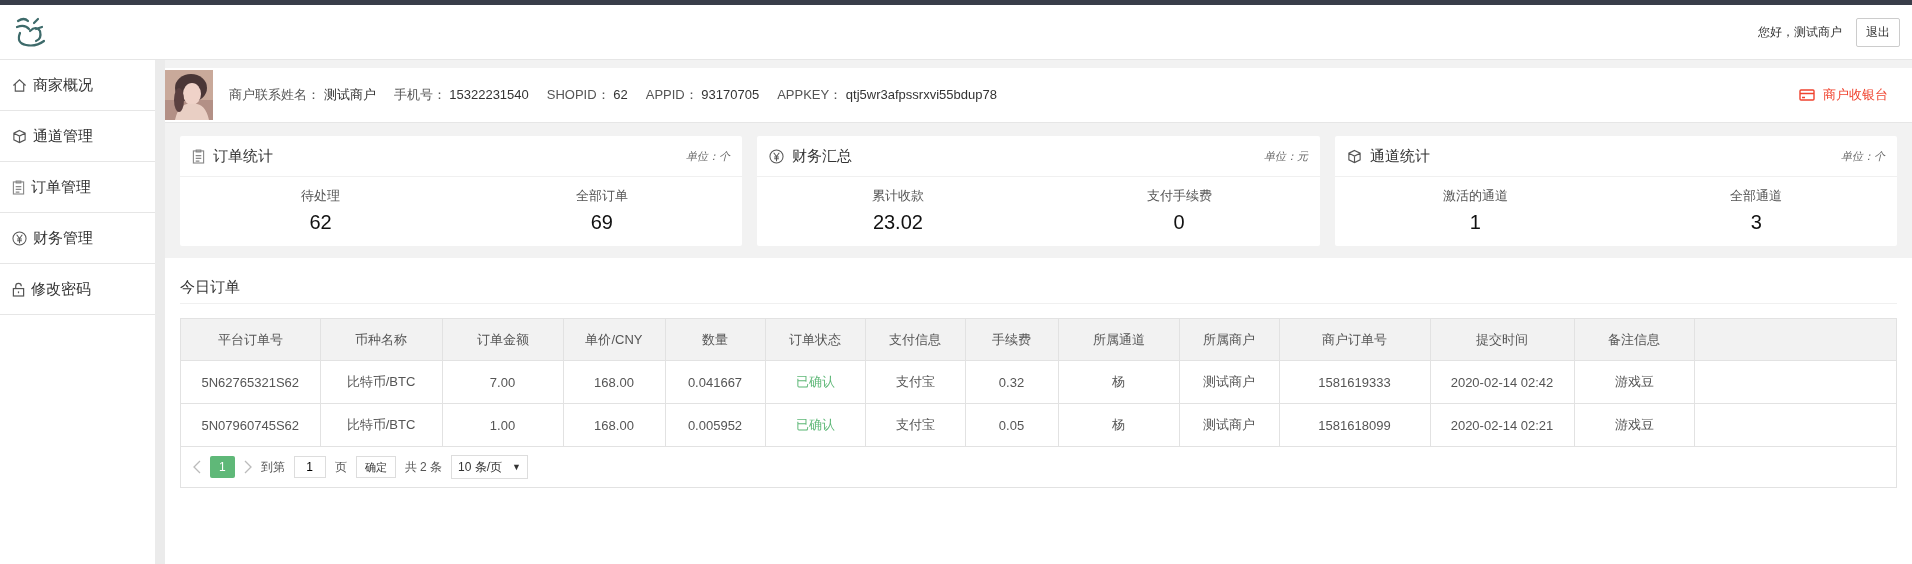 The image size is (1912, 564). What do you see at coordinates (197, 467) in the screenshot?
I see `prev-page-icon` at bounding box center [197, 467].